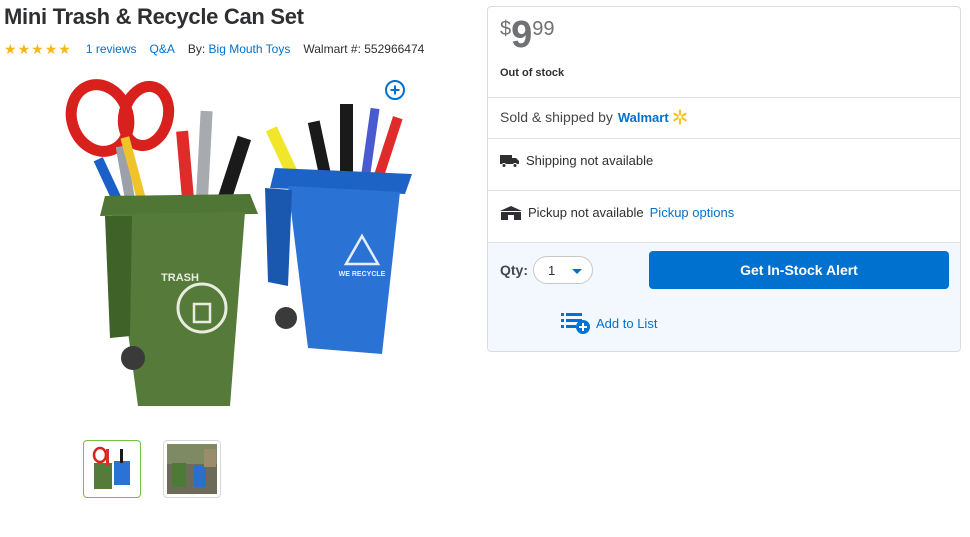 Image resolution: width=970 pixels, height=537 pixels. Describe the element at coordinates (196, 49) in the screenshot. I see `brand-prefix: By:` at that location.